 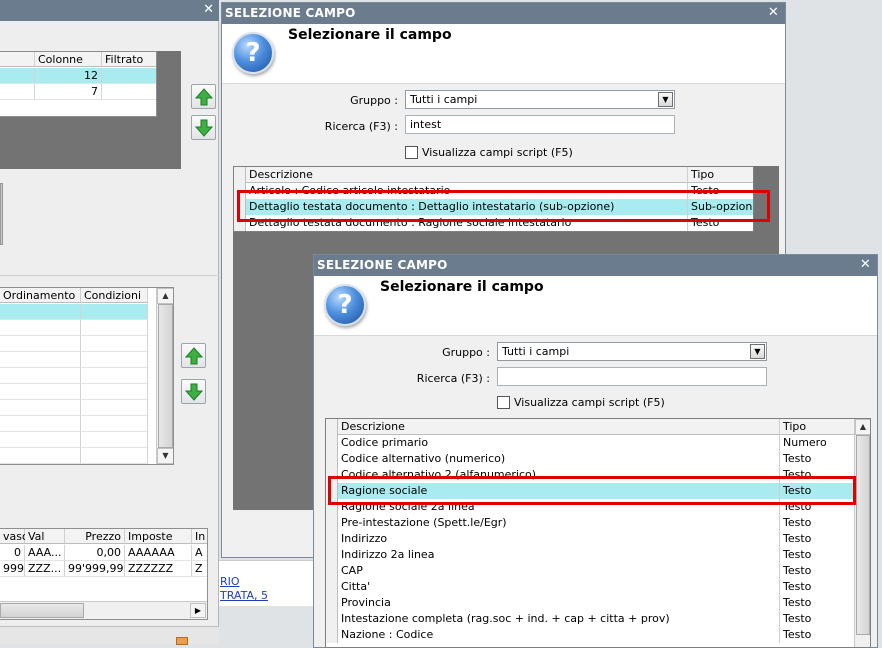 I want to click on table-cell: 0,00, so click(x=95, y=553).